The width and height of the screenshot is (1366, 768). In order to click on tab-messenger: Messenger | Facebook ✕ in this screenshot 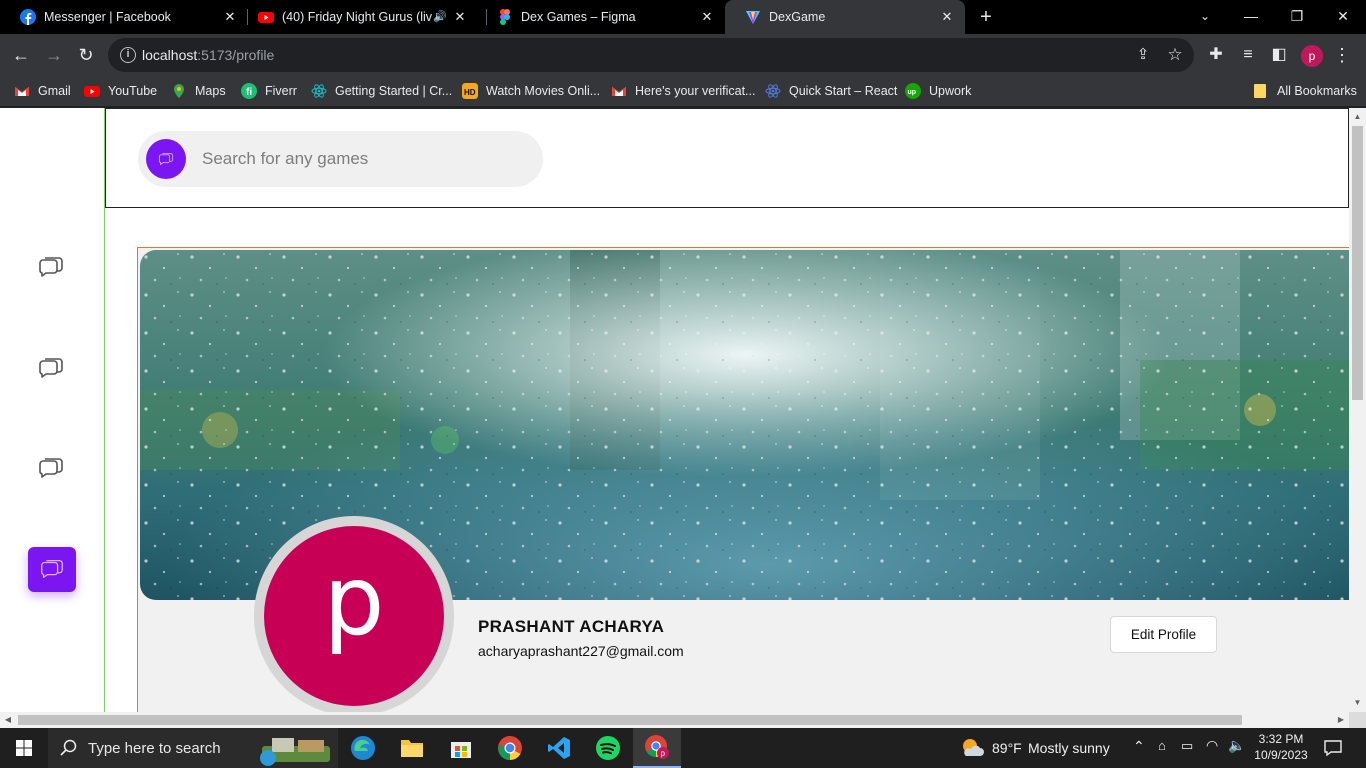, I will do `click(124, 17)`.